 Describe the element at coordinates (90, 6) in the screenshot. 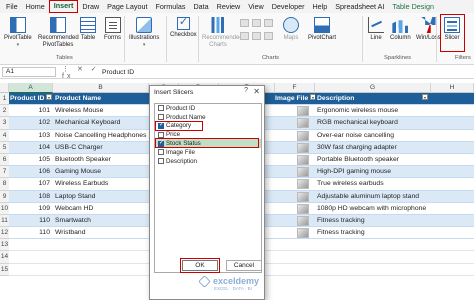

I see `tab-draw: Draw` at that location.